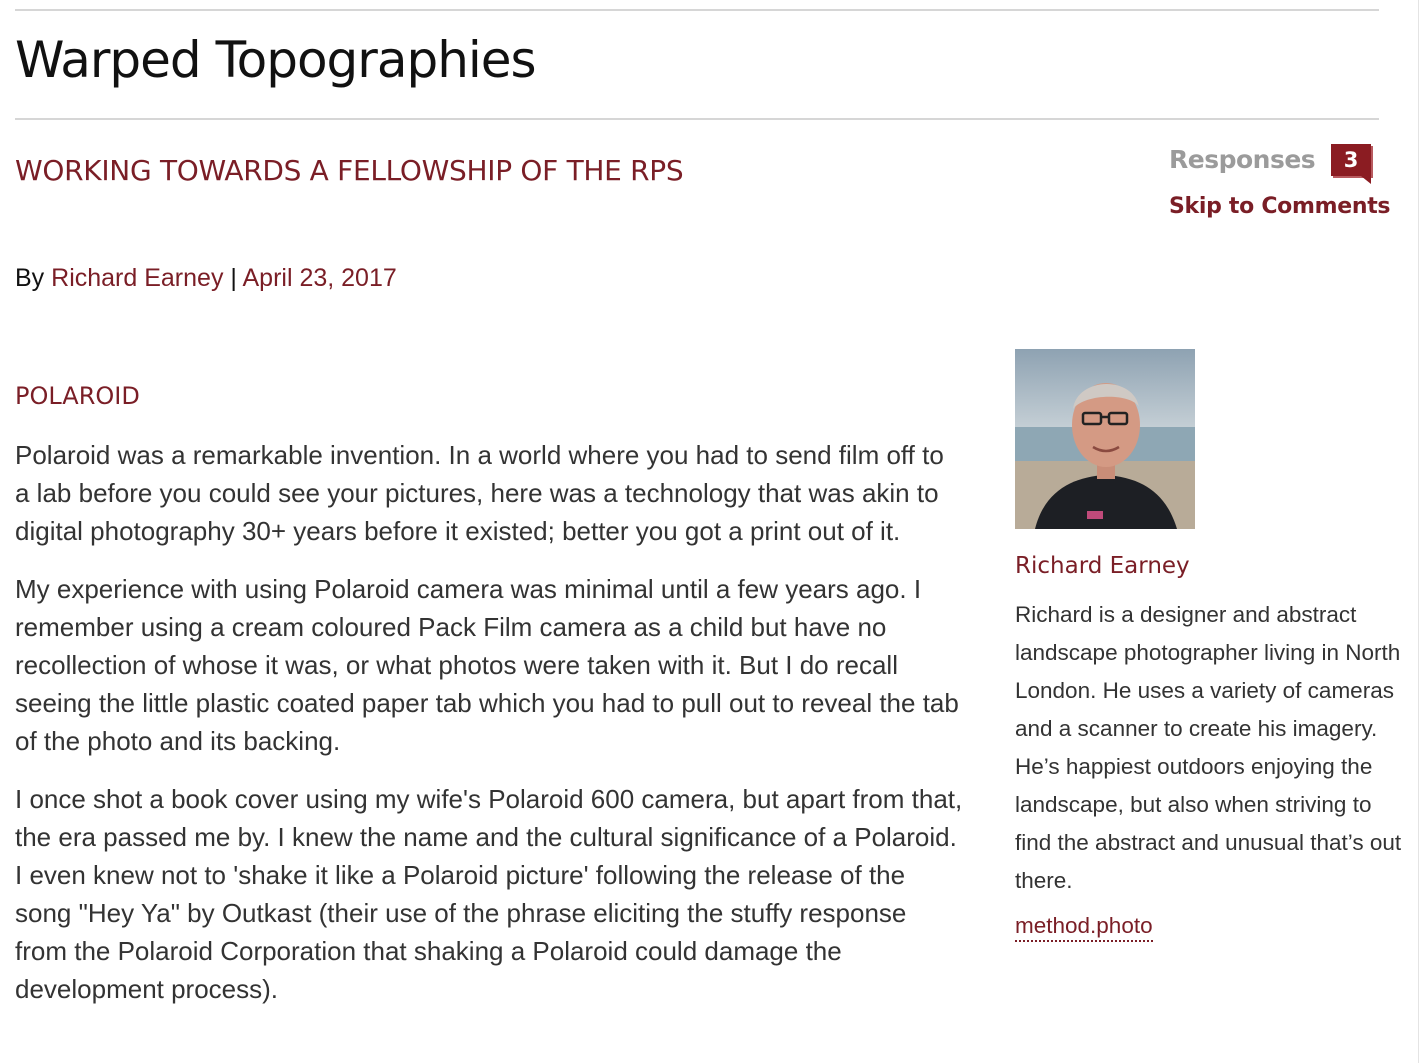  Describe the element at coordinates (1280, 206) in the screenshot. I see `skip-to-comments-link: Skip to Comments` at that location.